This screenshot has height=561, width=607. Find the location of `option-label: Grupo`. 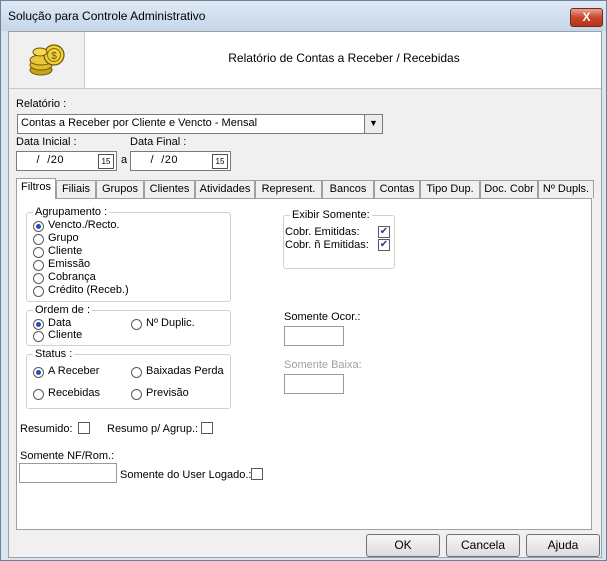

option-label: Grupo is located at coordinates (63, 238).